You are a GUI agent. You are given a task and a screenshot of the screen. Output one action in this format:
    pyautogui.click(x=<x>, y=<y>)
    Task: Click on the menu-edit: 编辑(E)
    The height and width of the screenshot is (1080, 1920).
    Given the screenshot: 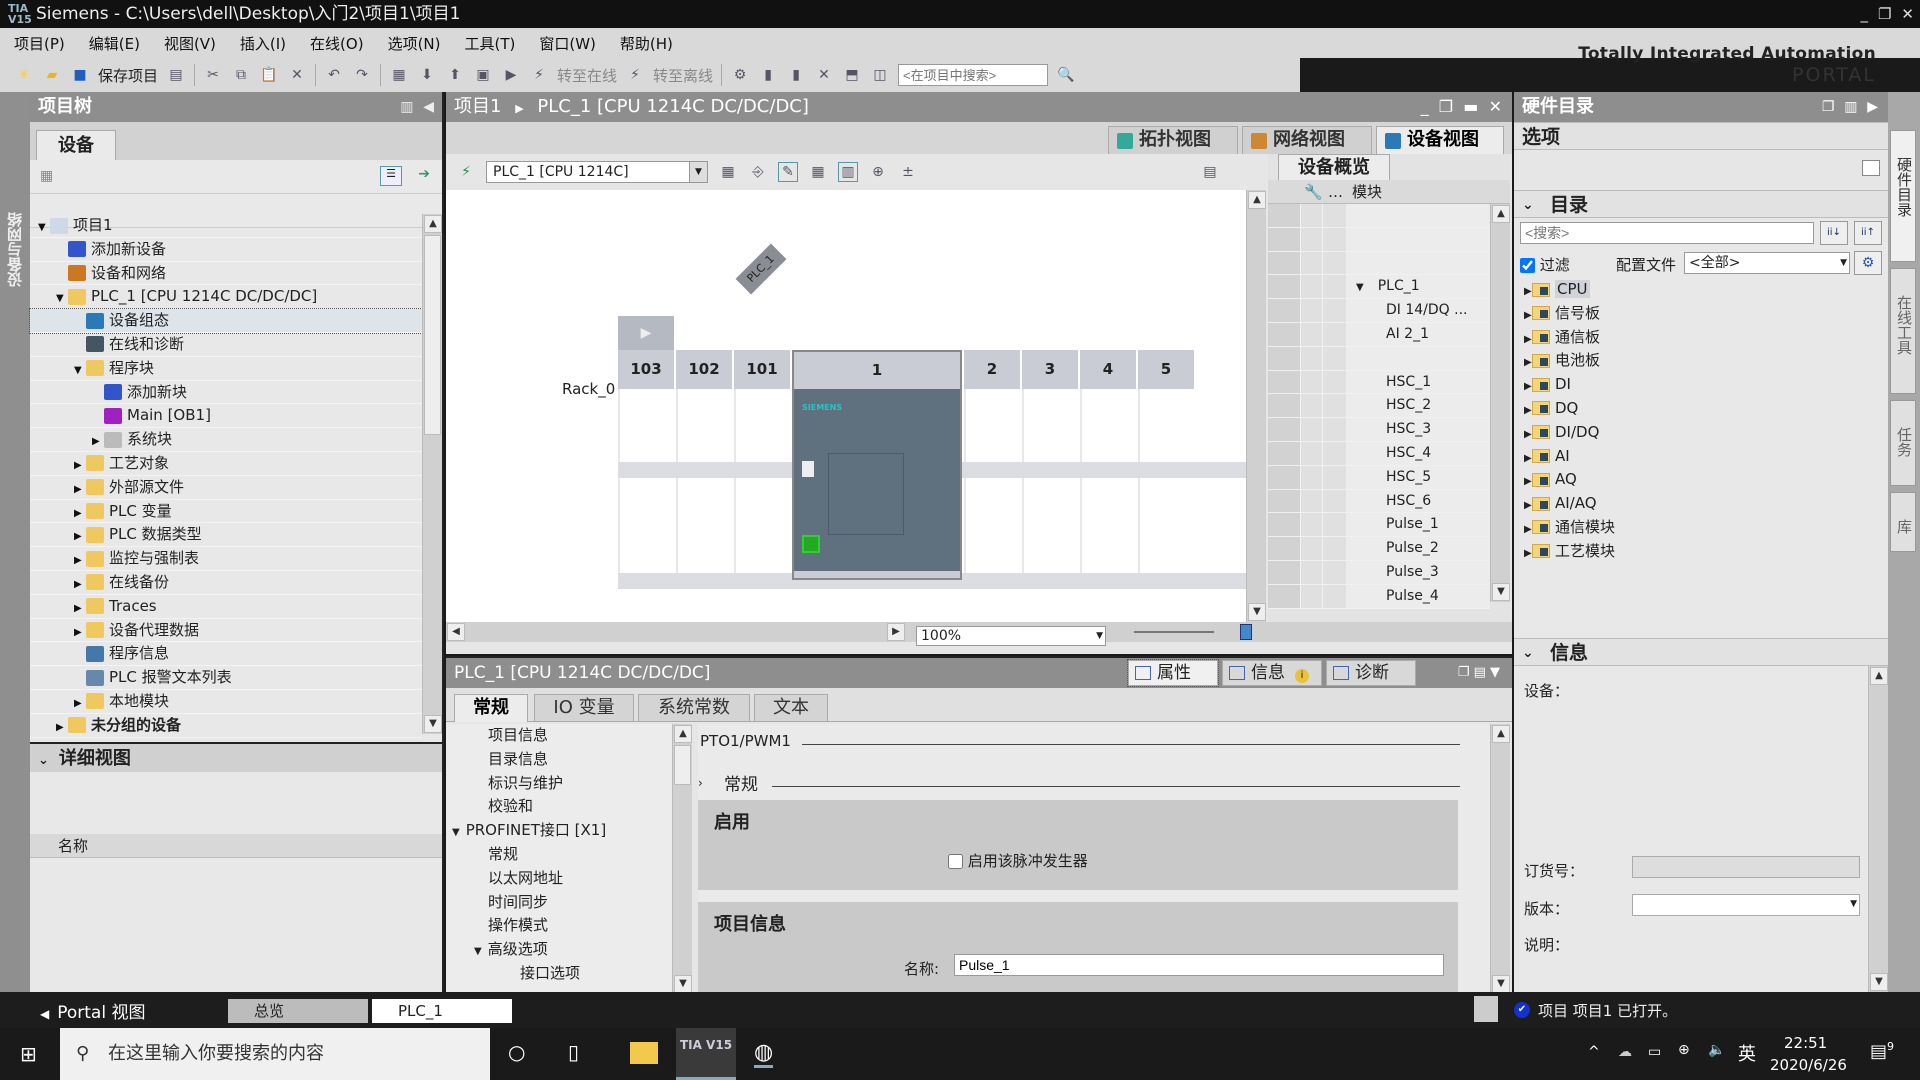 What is the action you would take?
    pyautogui.click(x=114, y=43)
    